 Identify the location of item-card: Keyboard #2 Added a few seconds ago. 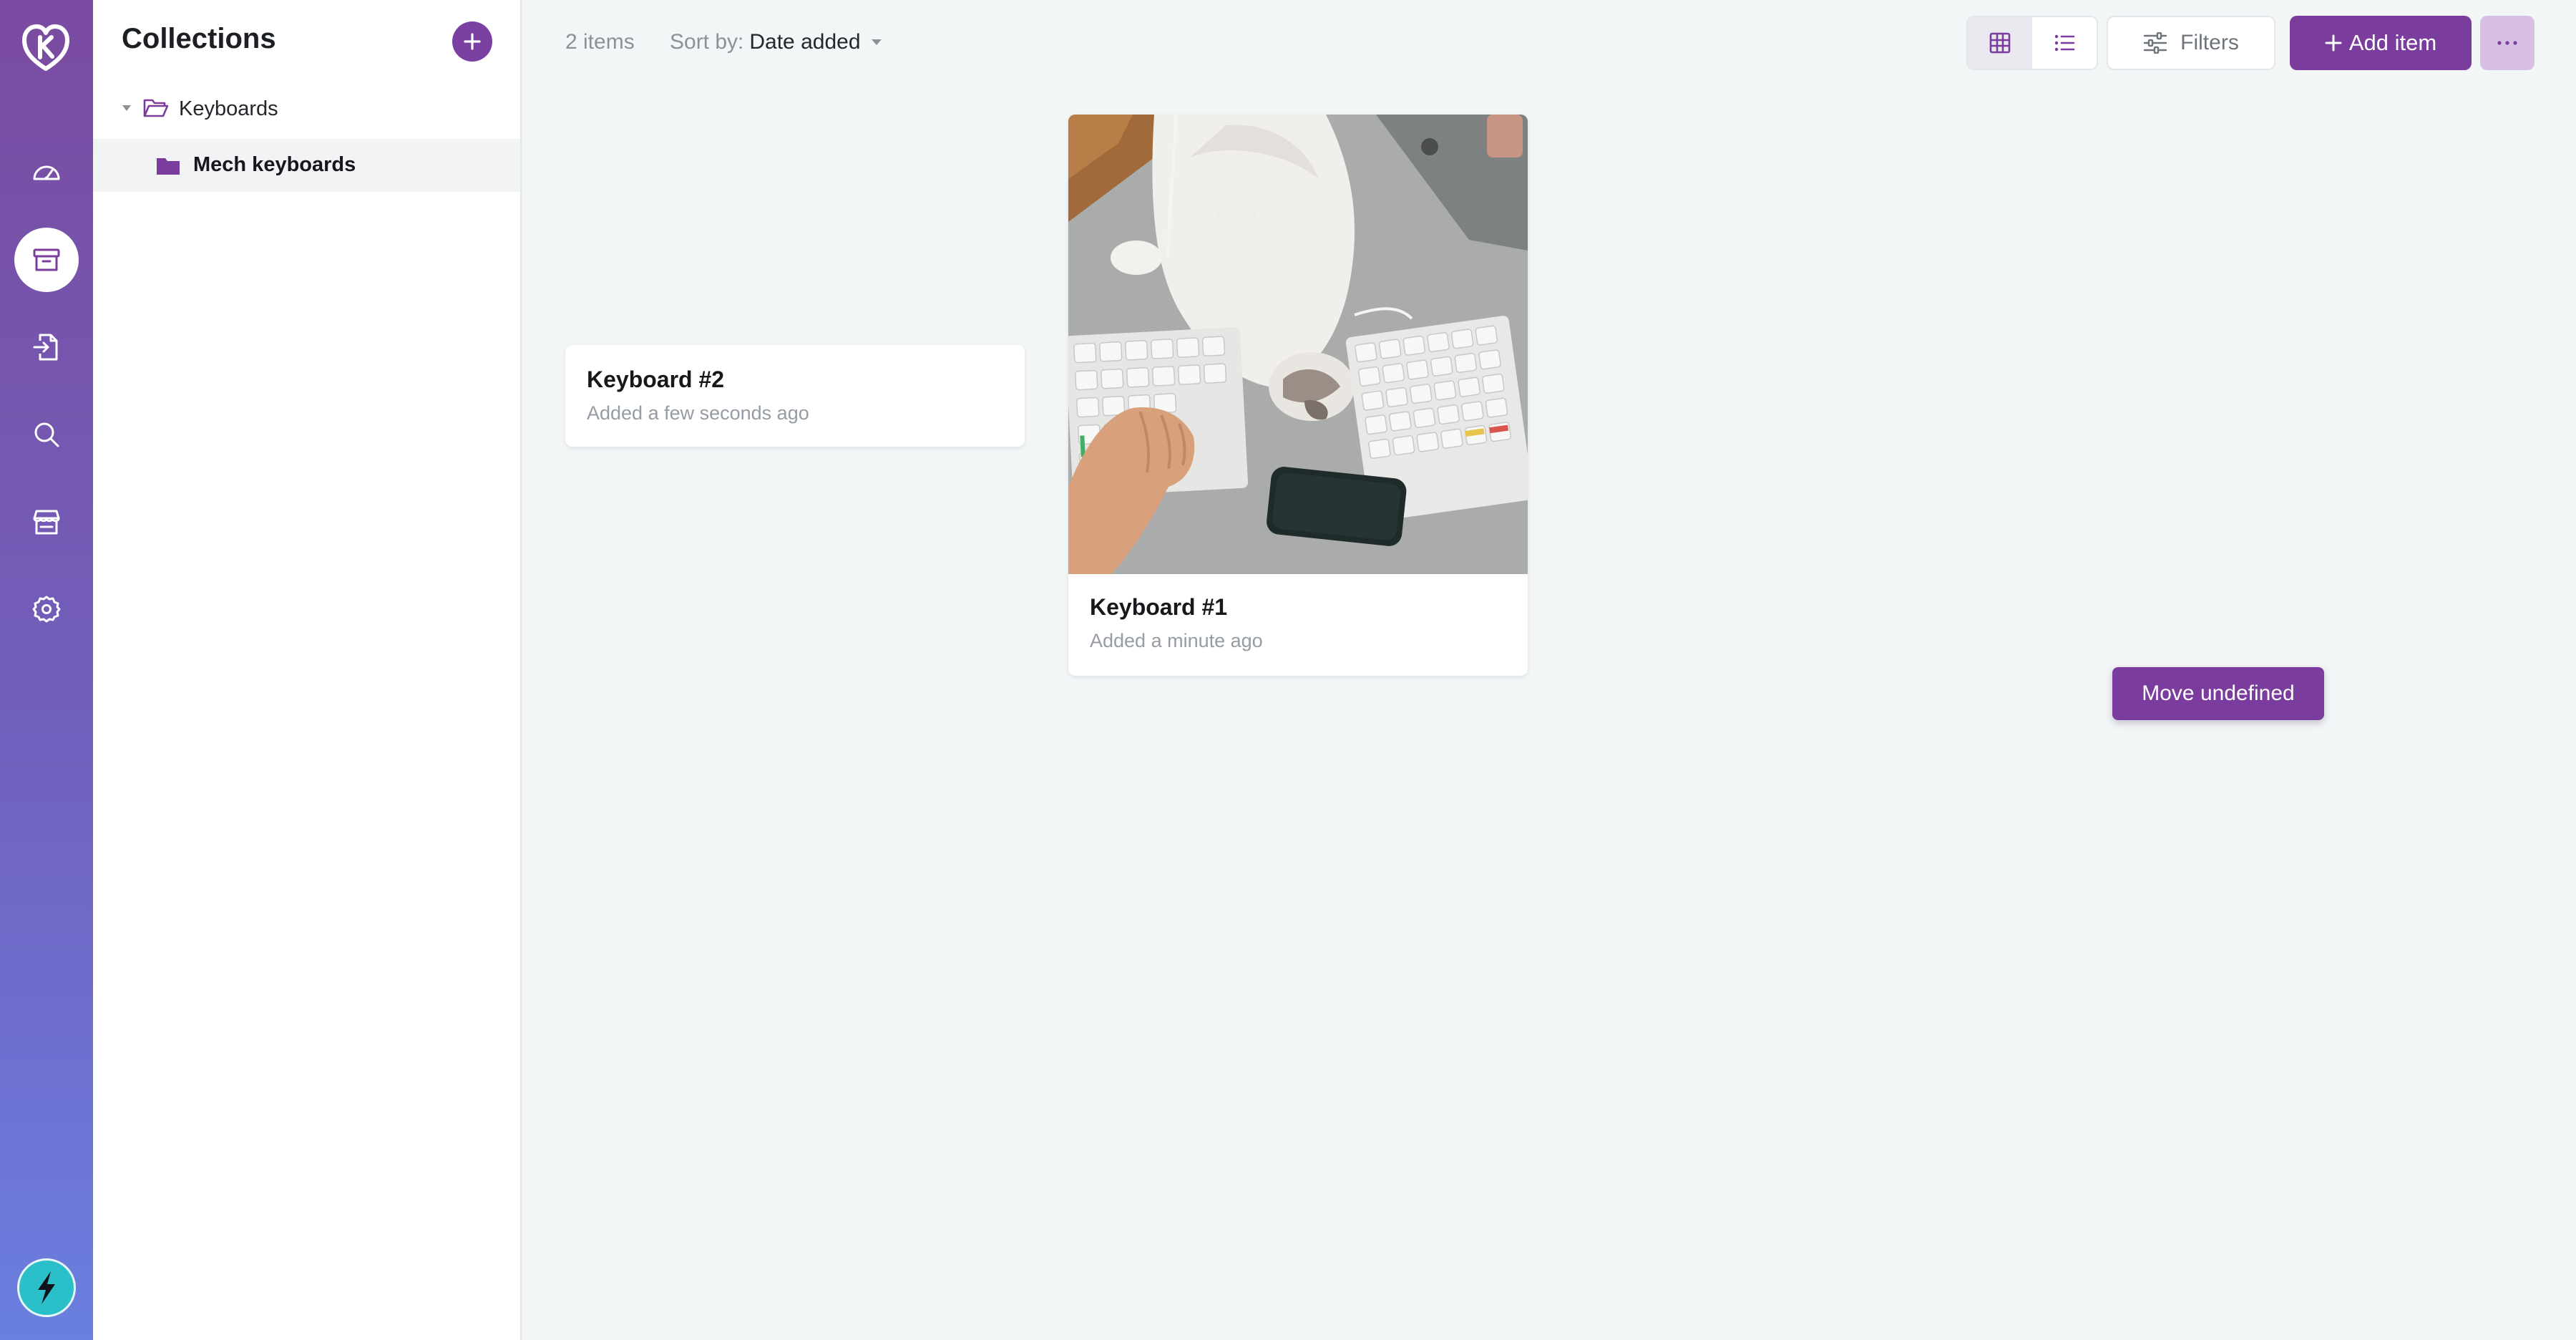
(795, 396).